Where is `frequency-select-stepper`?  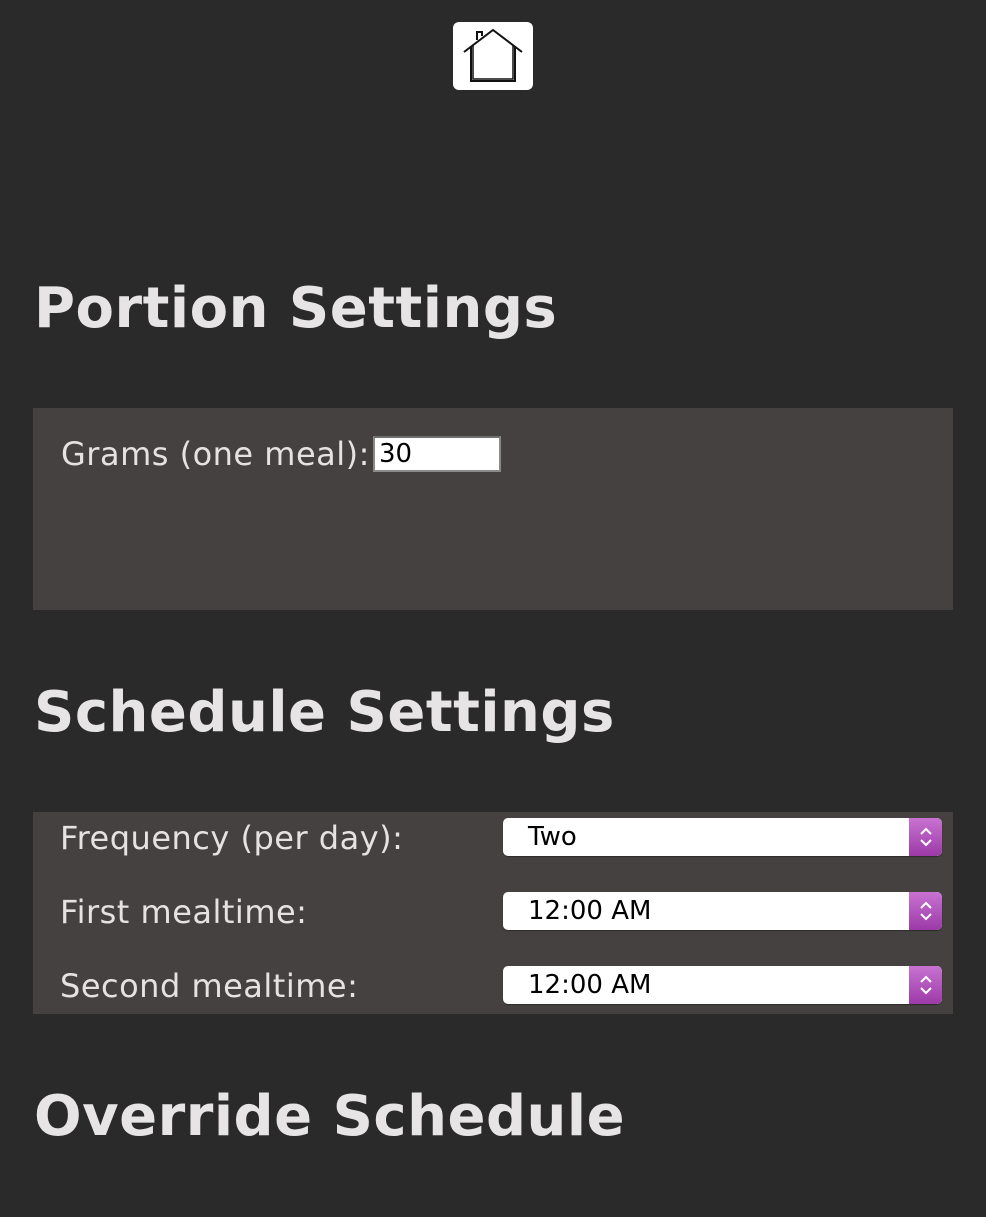 frequency-select-stepper is located at coordinates (925, 837).